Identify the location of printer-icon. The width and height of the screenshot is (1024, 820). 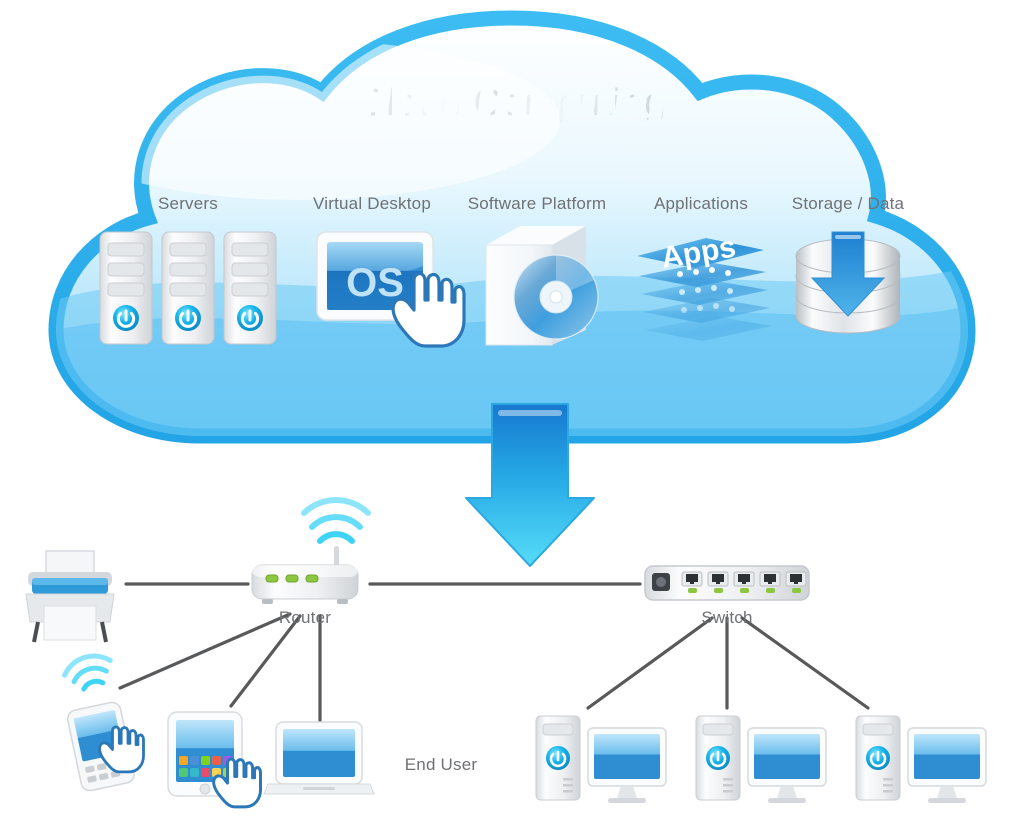
(70, 596).